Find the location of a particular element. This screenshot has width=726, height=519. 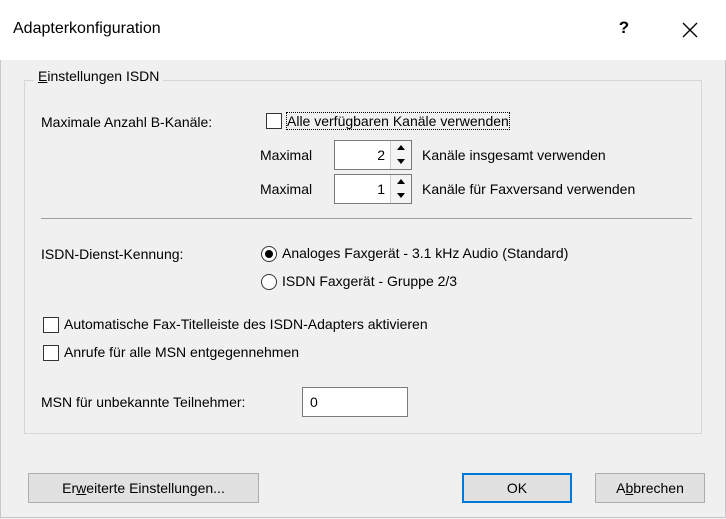

fax-channels-prefix: Maximal is located at coordinates (286, 189).